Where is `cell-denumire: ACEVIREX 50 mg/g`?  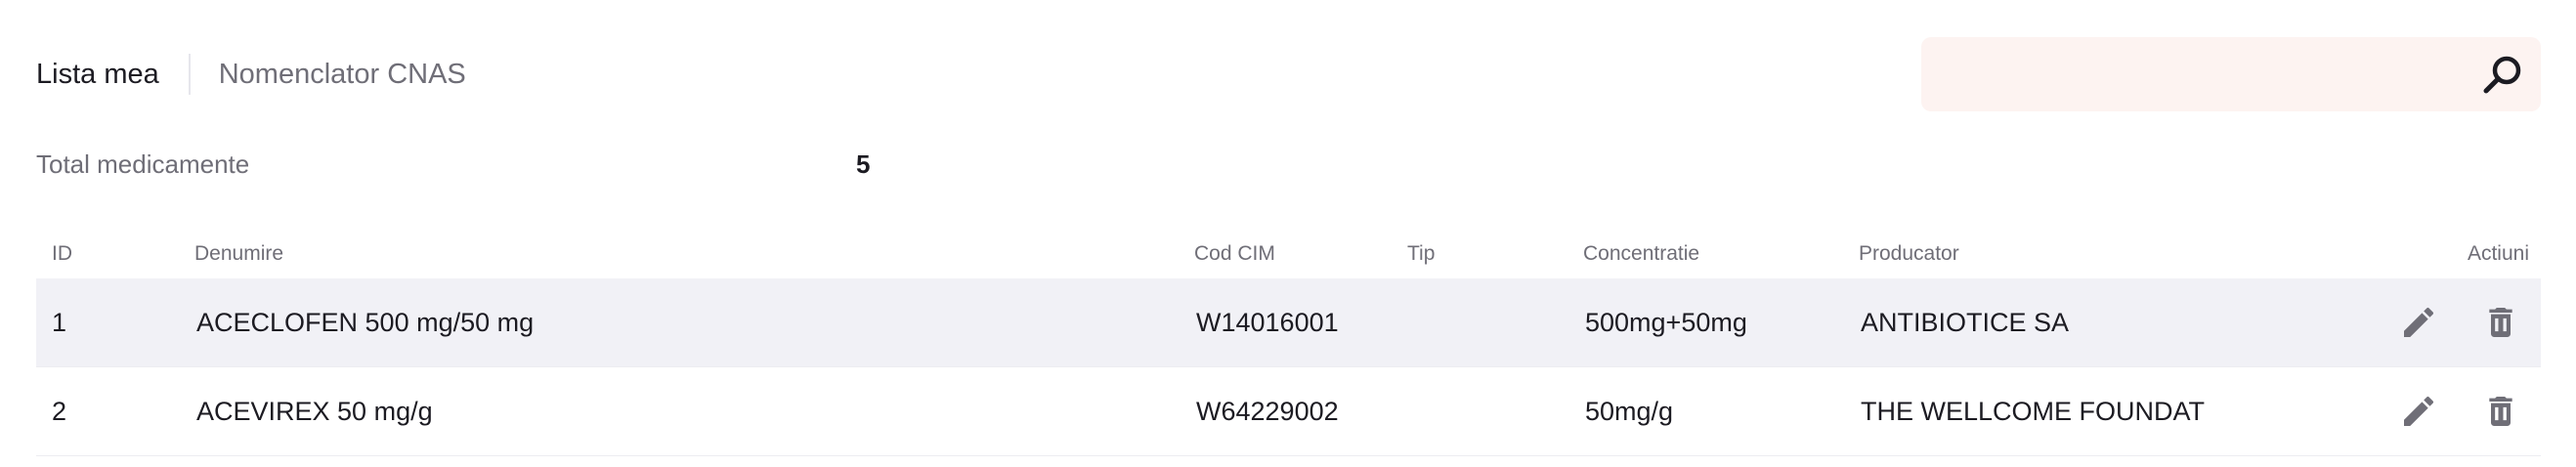
cell-denumire: ACEVIREX 50 mg/g is located at coordinates (315, 411).